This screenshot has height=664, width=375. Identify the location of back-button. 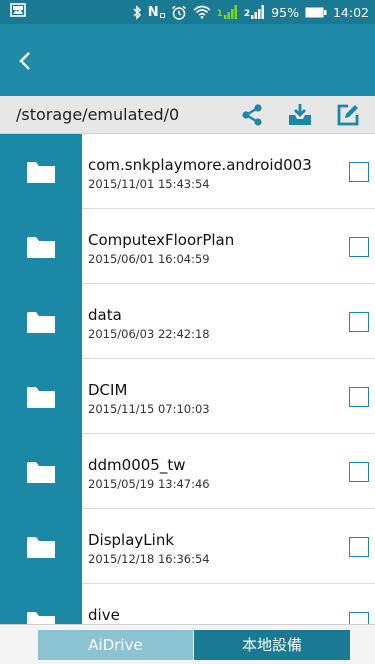
(25, 61).